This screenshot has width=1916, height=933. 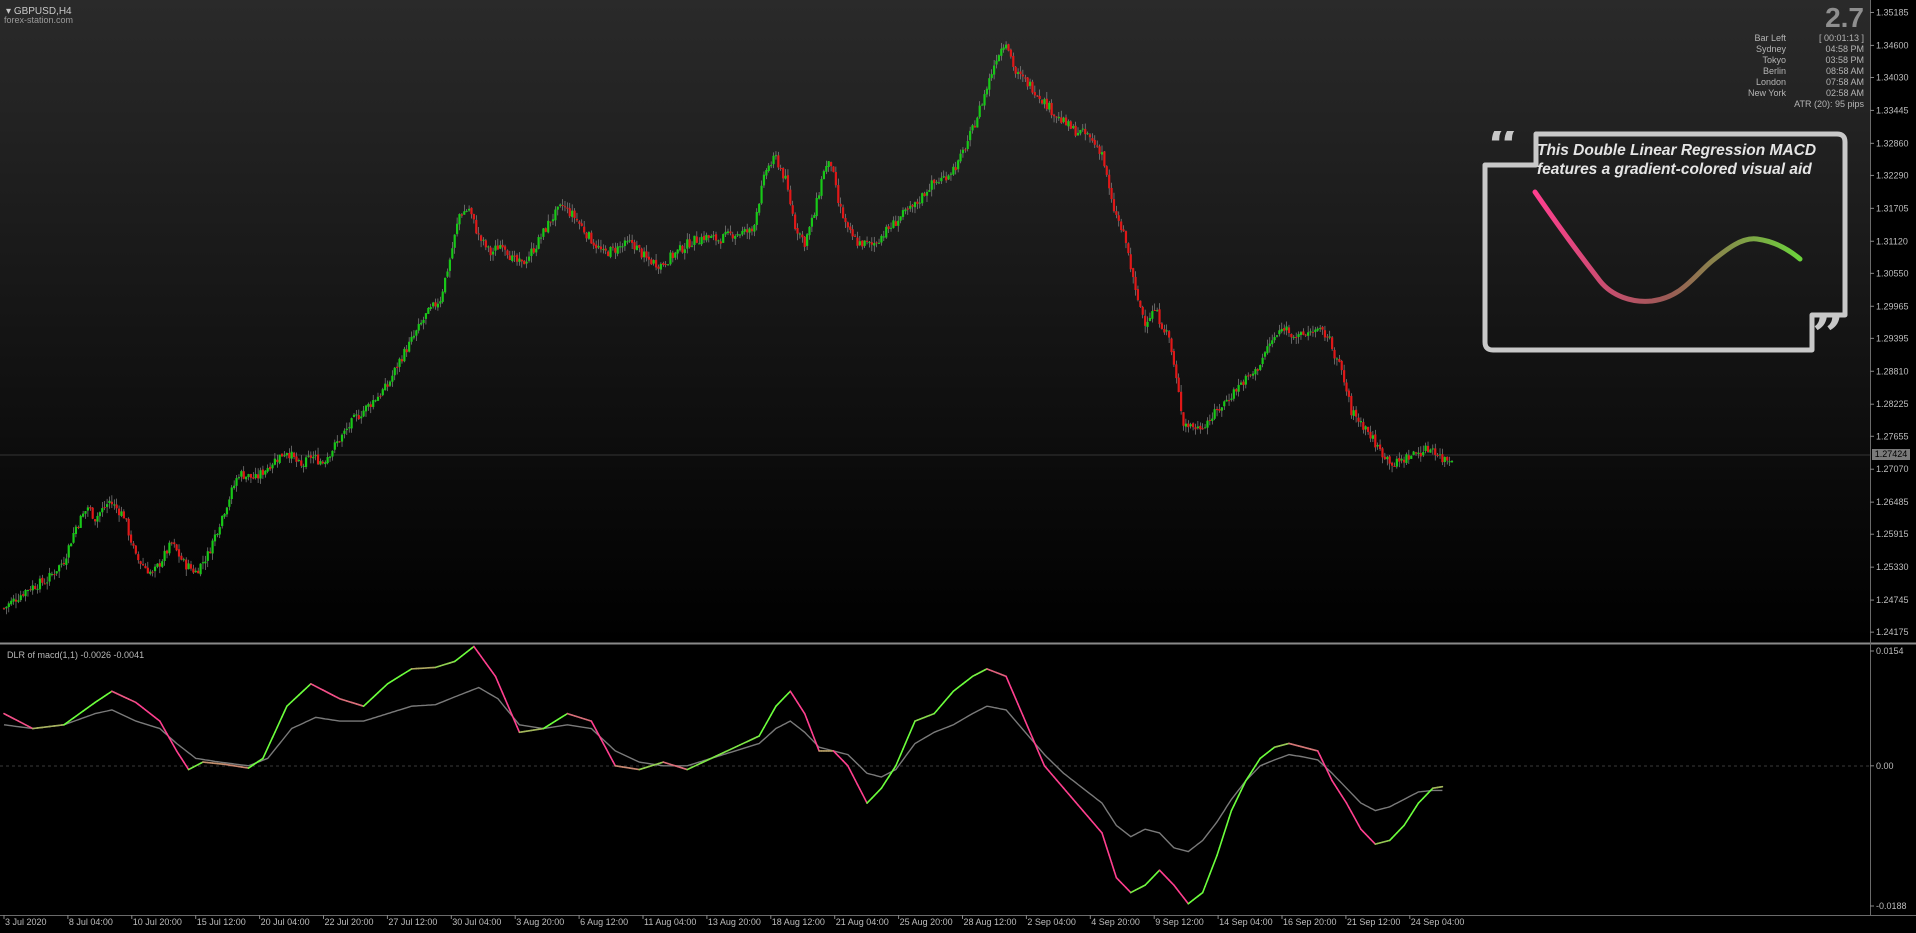 What do you see at coordinates (1891, 454) in the screenshot?
I see `current-price-tag: 1.27424` at bounding box center [1891, 454].